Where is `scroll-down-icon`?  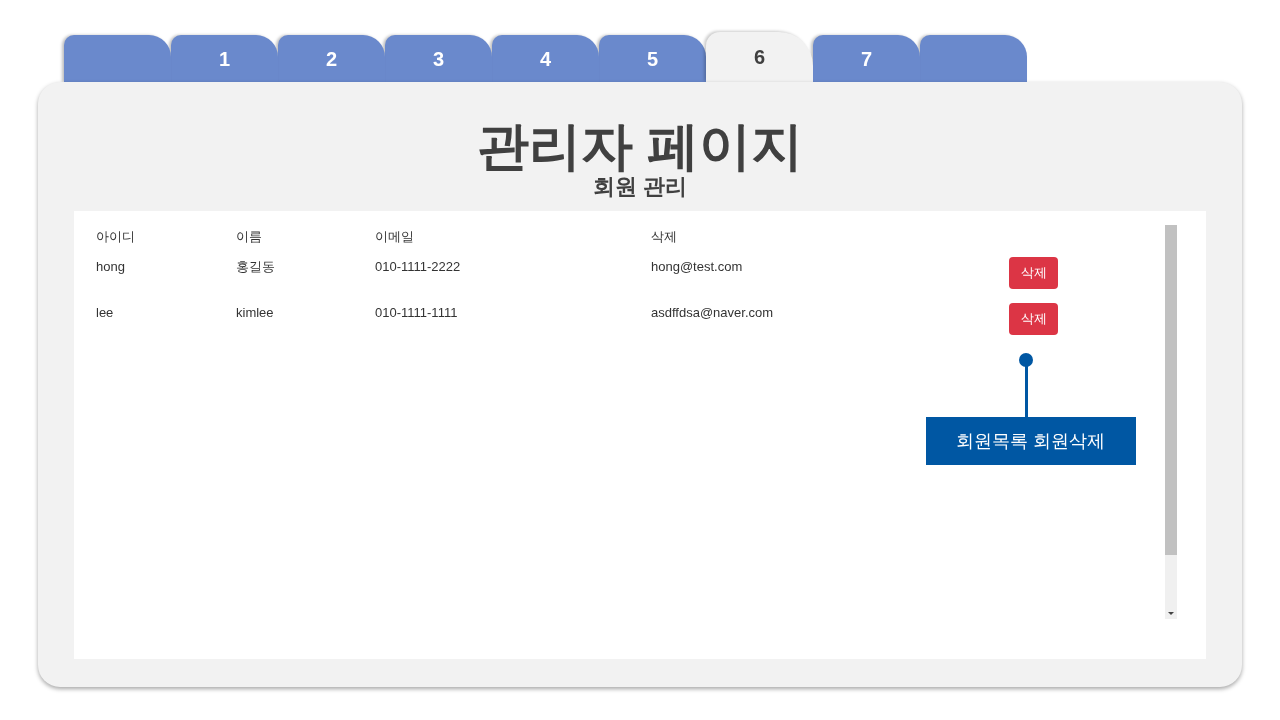
scroll-down-icon is located at coordinates (1171, 613).